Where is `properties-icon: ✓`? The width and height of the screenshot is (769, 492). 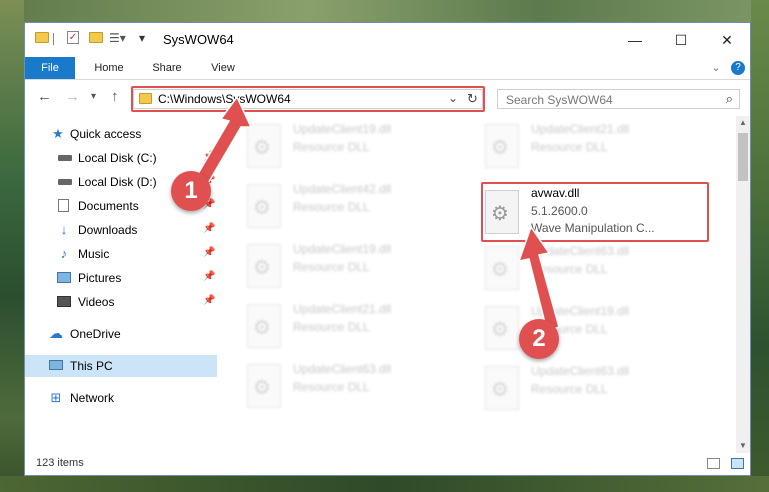 properties-icon: ✓ is located at coordinates (73, 37).